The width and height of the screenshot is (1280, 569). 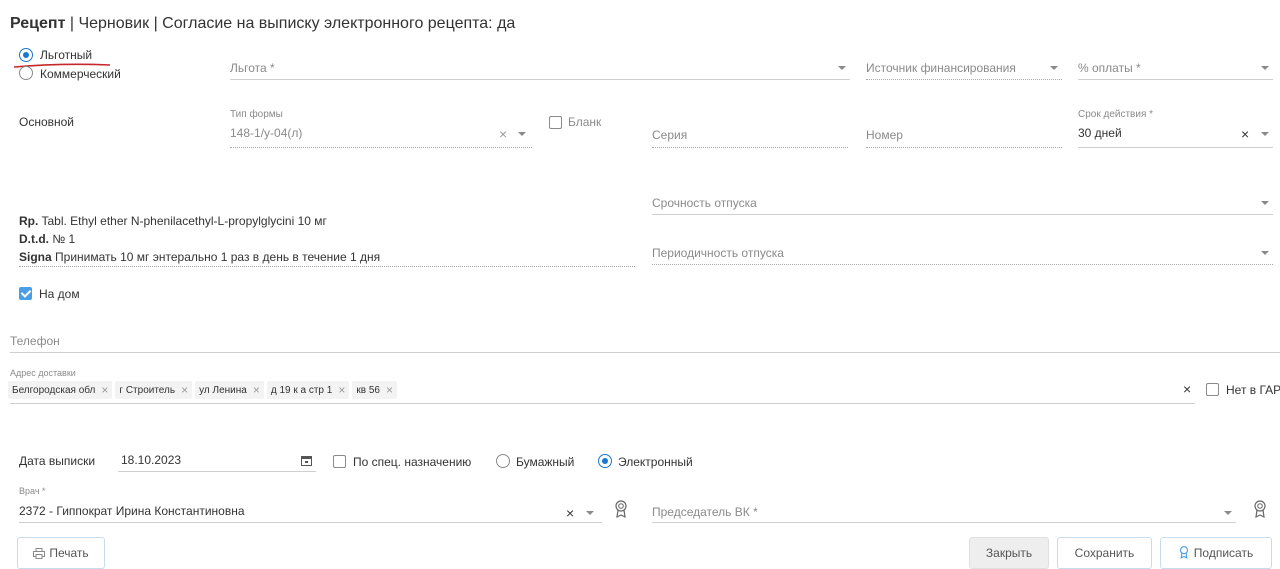 What do you see at coordinates (645, 352) in the screenshot?
I see `phone-input` at bounding box center [645, 352].